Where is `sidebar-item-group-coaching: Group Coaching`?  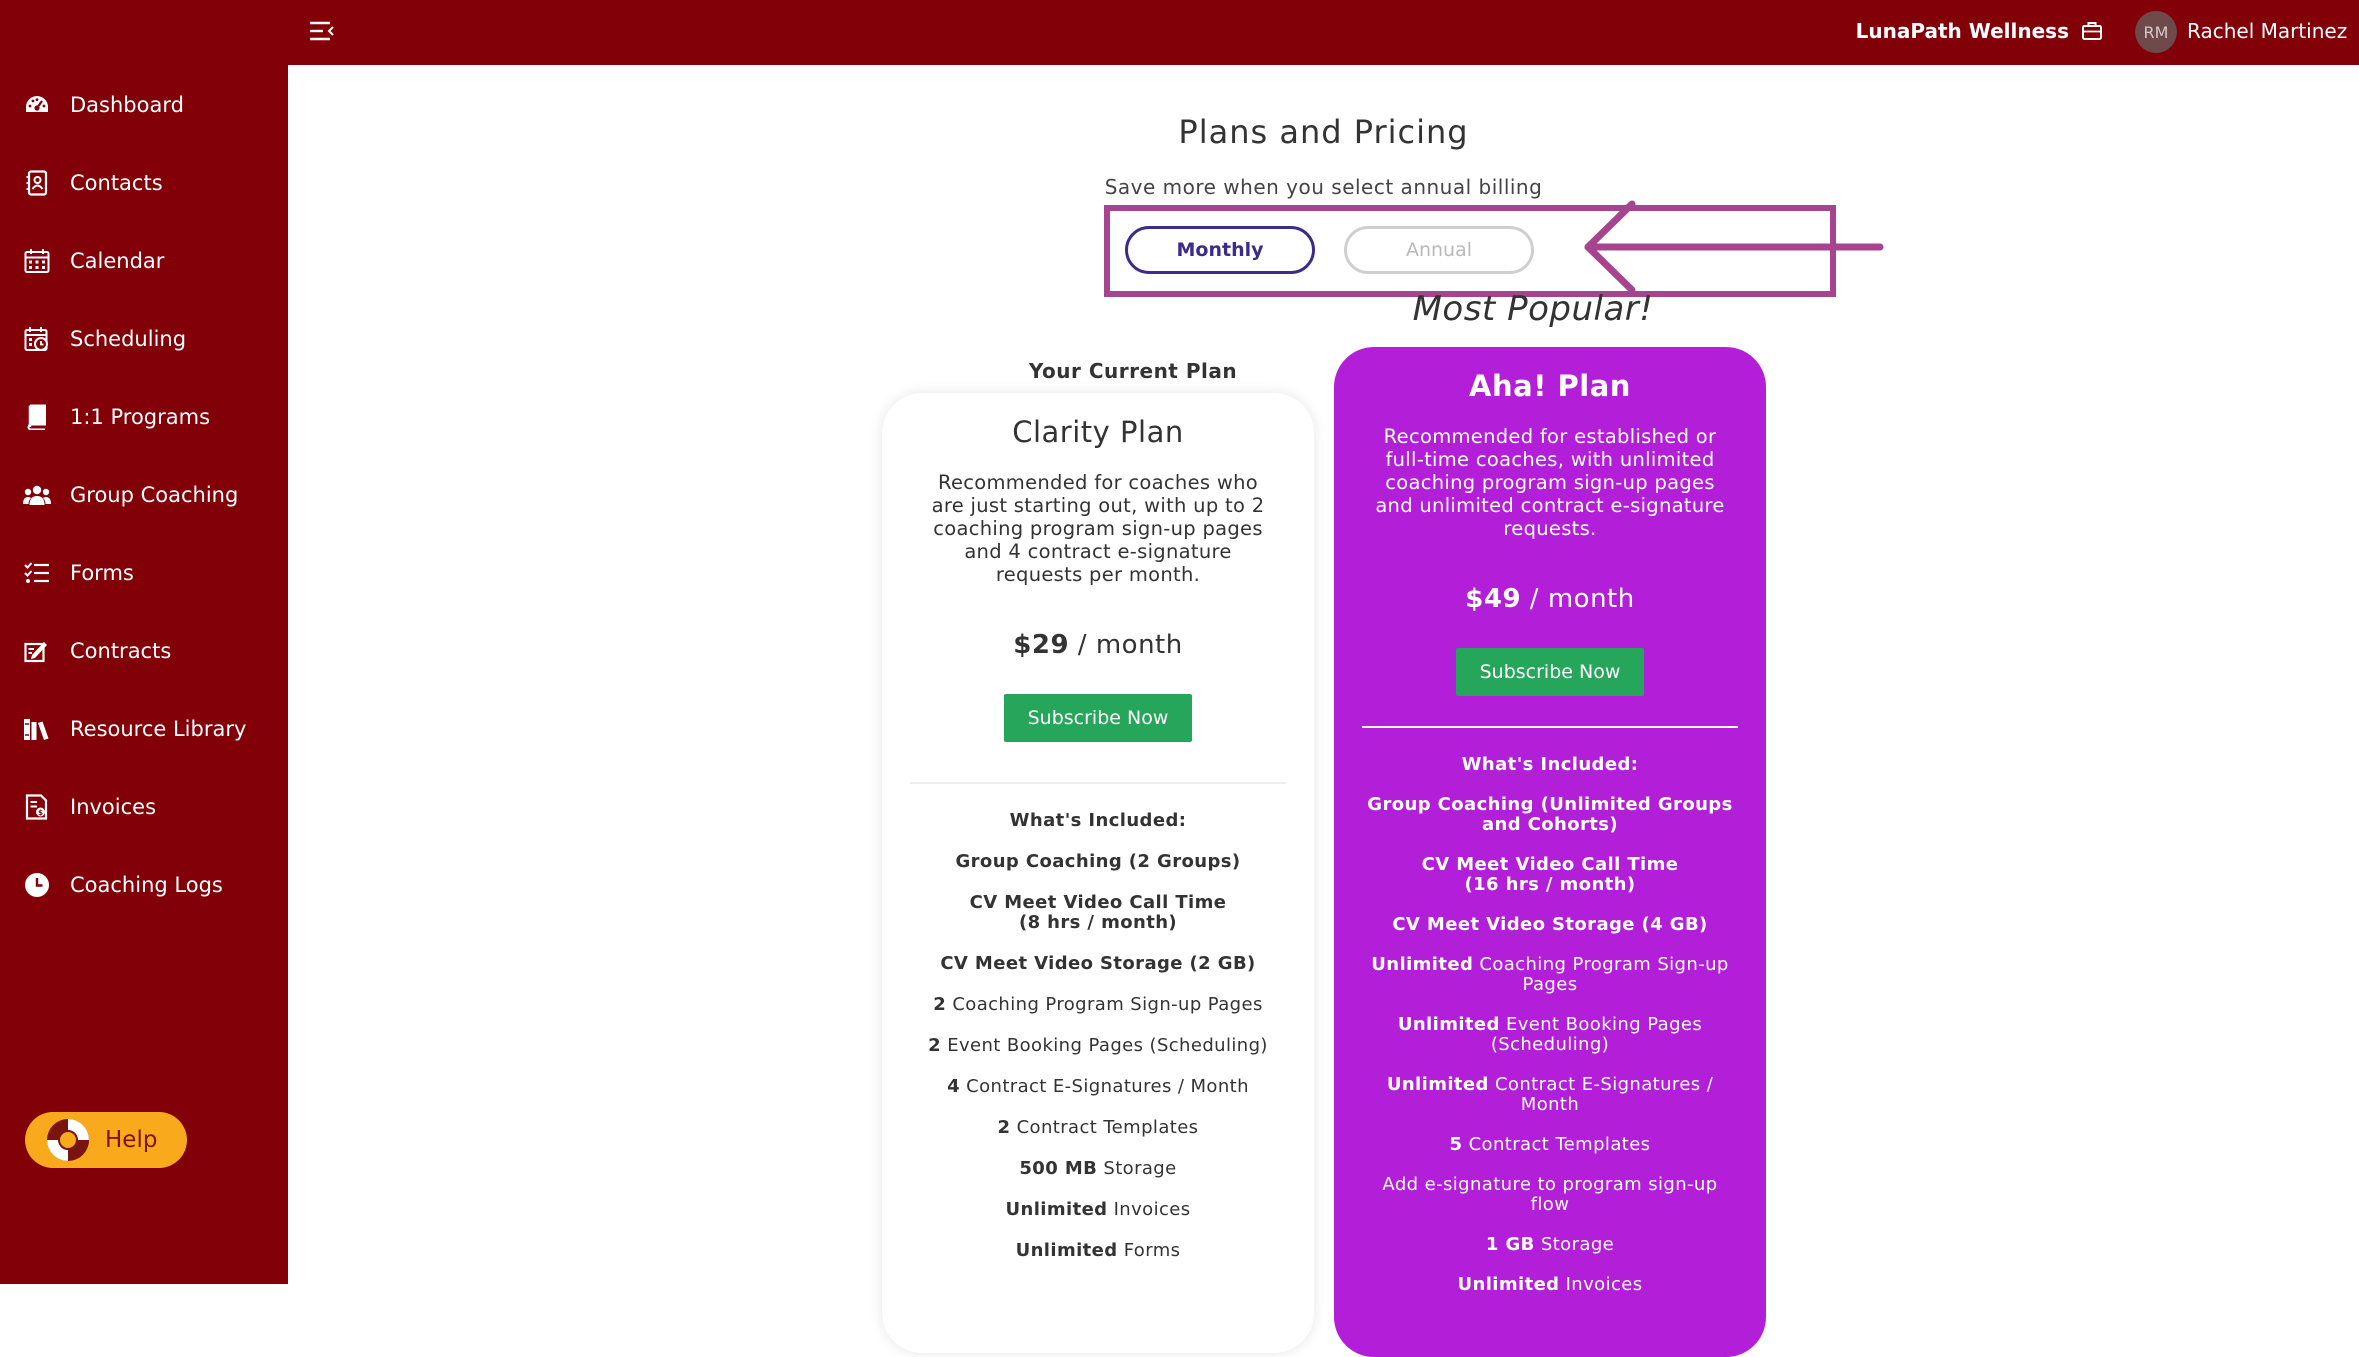
sidebar-item-group-coaching: Group Coaching is located at coordinates (144, 495).